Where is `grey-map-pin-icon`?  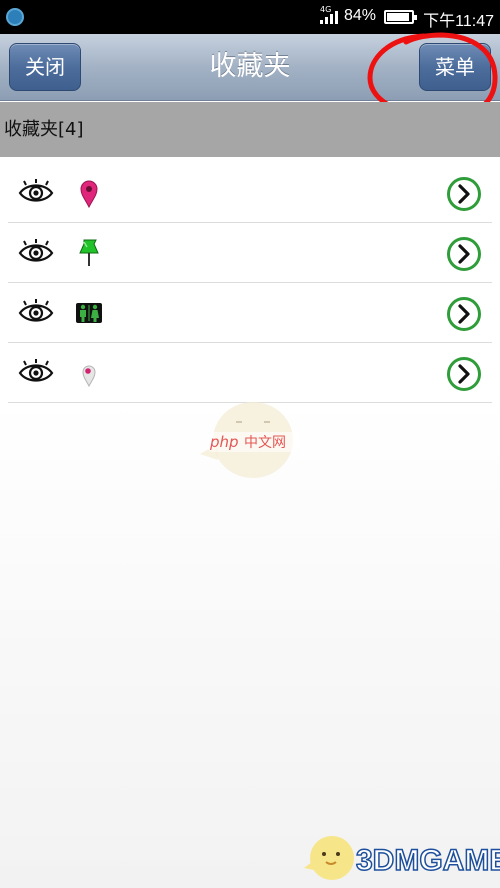
grey-map-pin-icon is located at coordinates (89, 376).